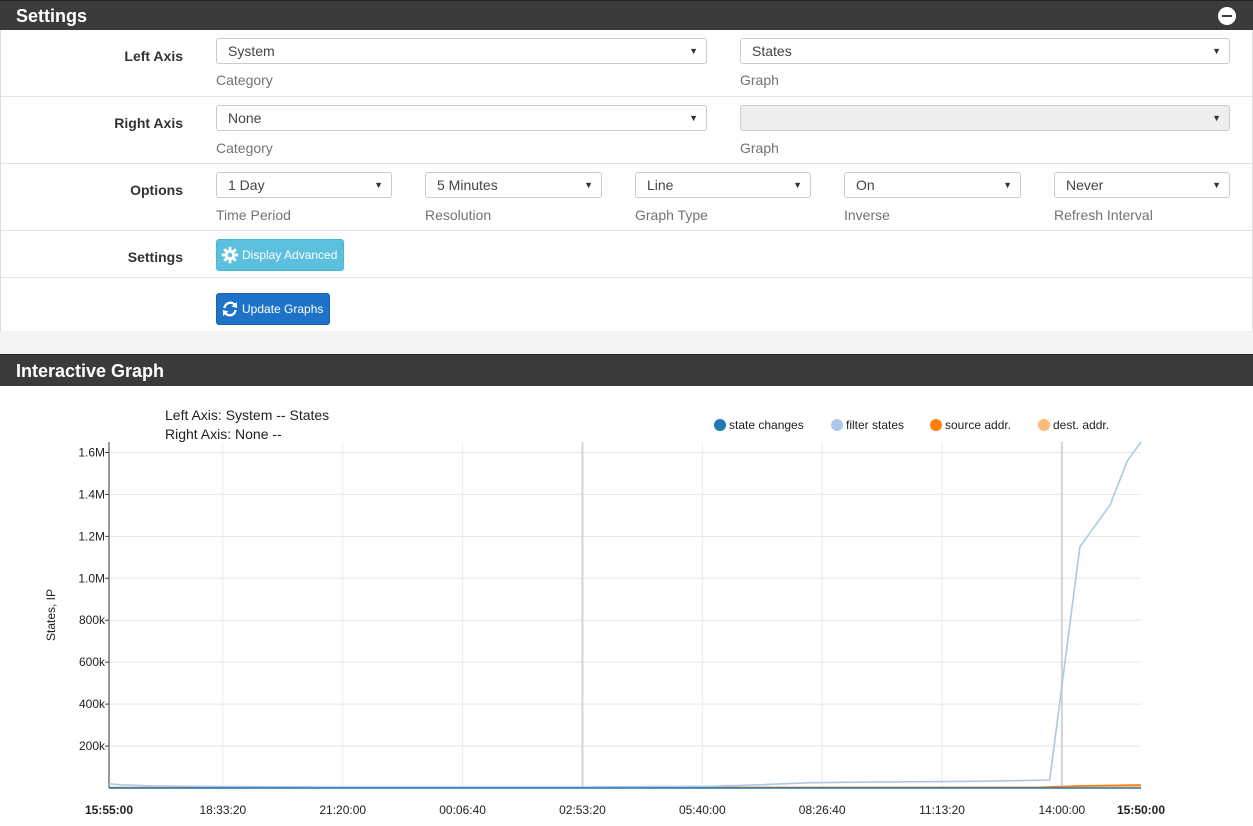 Image resolution: width=1253 pixels, height=826 pixels. I want to click on left-axis-graph-help: Graph, so click(759, 80).